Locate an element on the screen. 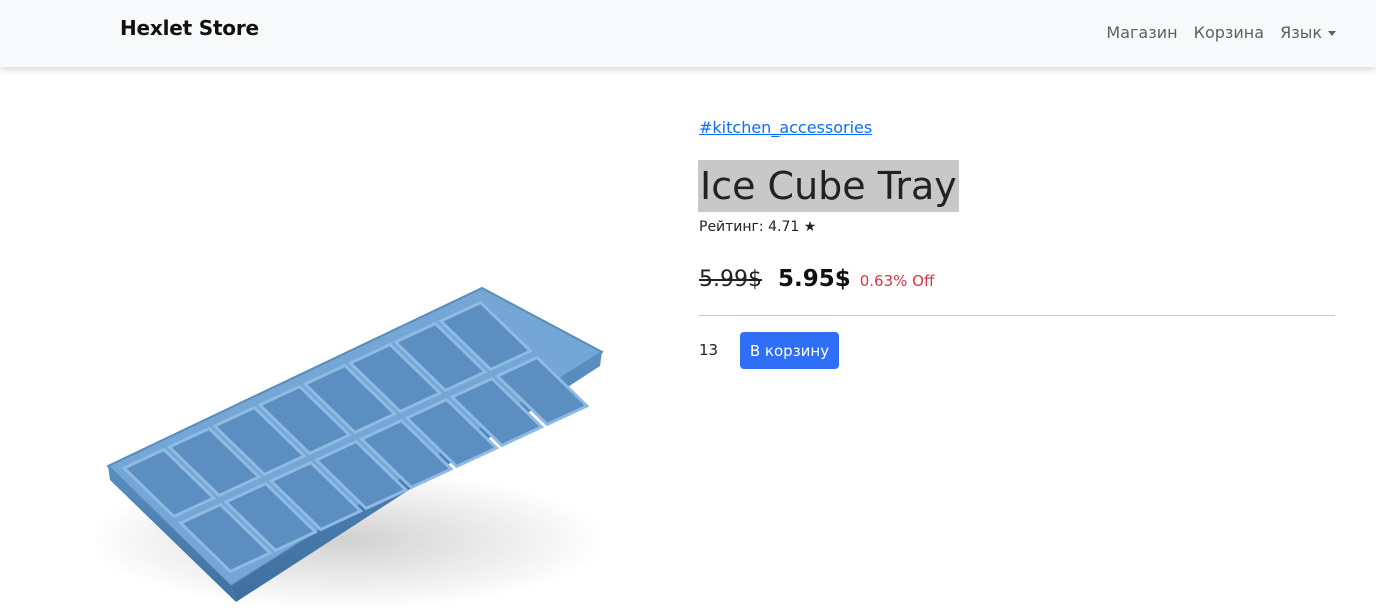  brand-link: Hexlet Store is located at coordinates (189, 28).